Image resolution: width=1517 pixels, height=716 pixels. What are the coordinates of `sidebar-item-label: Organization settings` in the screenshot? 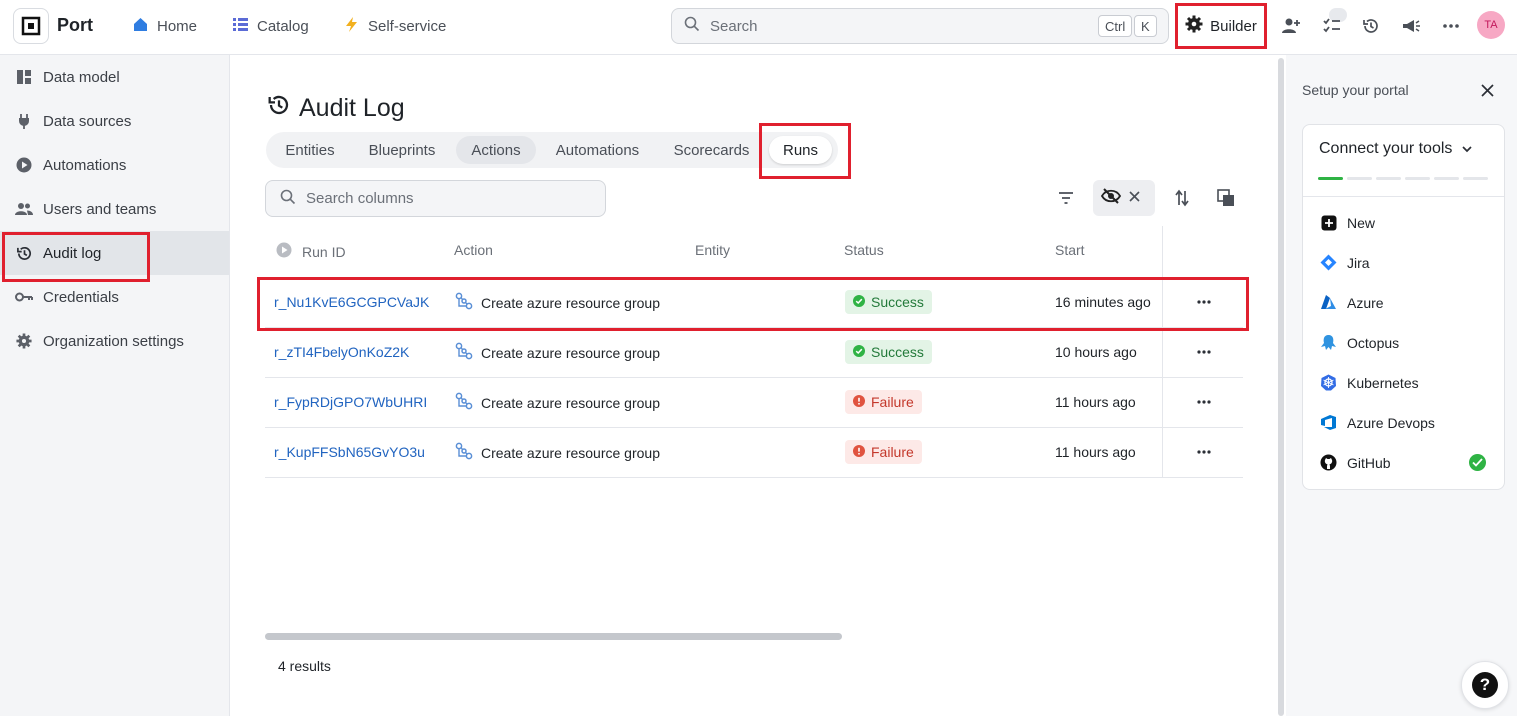 It's located at (113, 341).